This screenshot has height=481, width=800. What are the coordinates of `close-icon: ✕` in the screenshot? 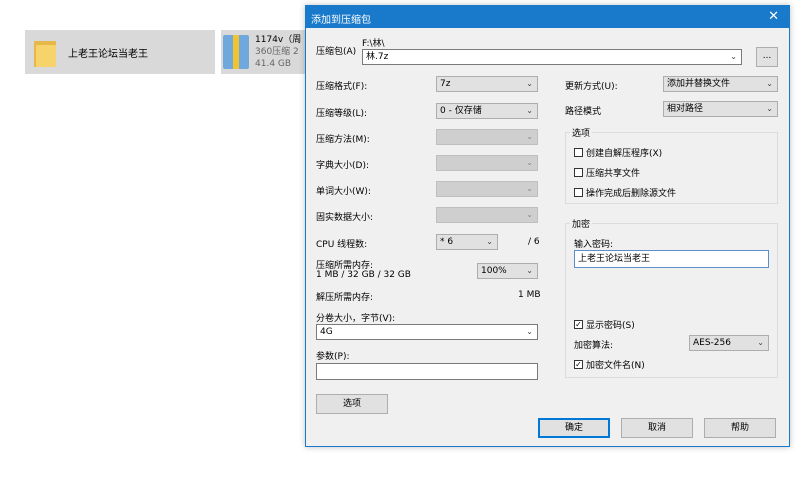 It's located at (773, 16).